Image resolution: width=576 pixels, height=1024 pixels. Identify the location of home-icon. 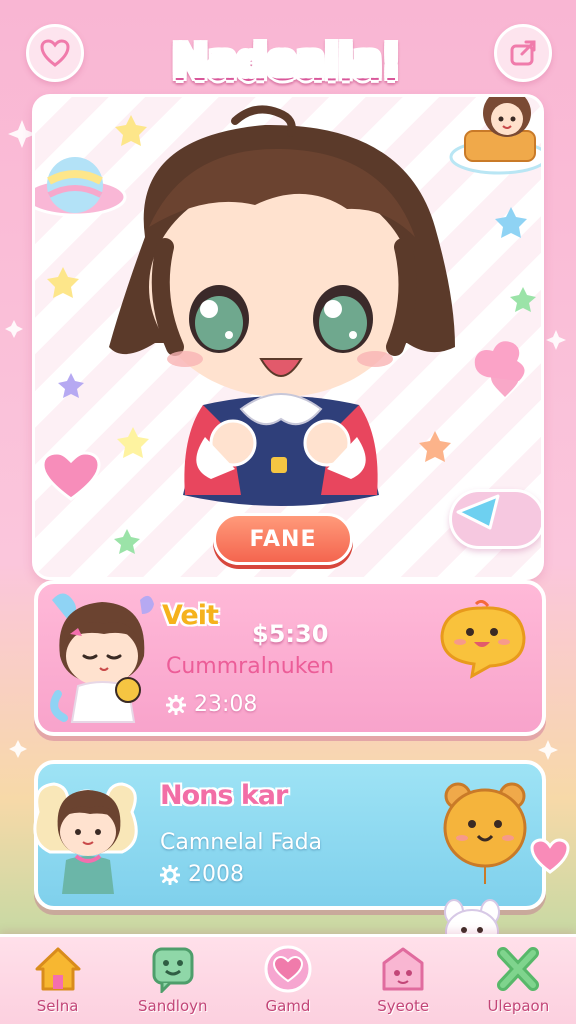
(58, 969).